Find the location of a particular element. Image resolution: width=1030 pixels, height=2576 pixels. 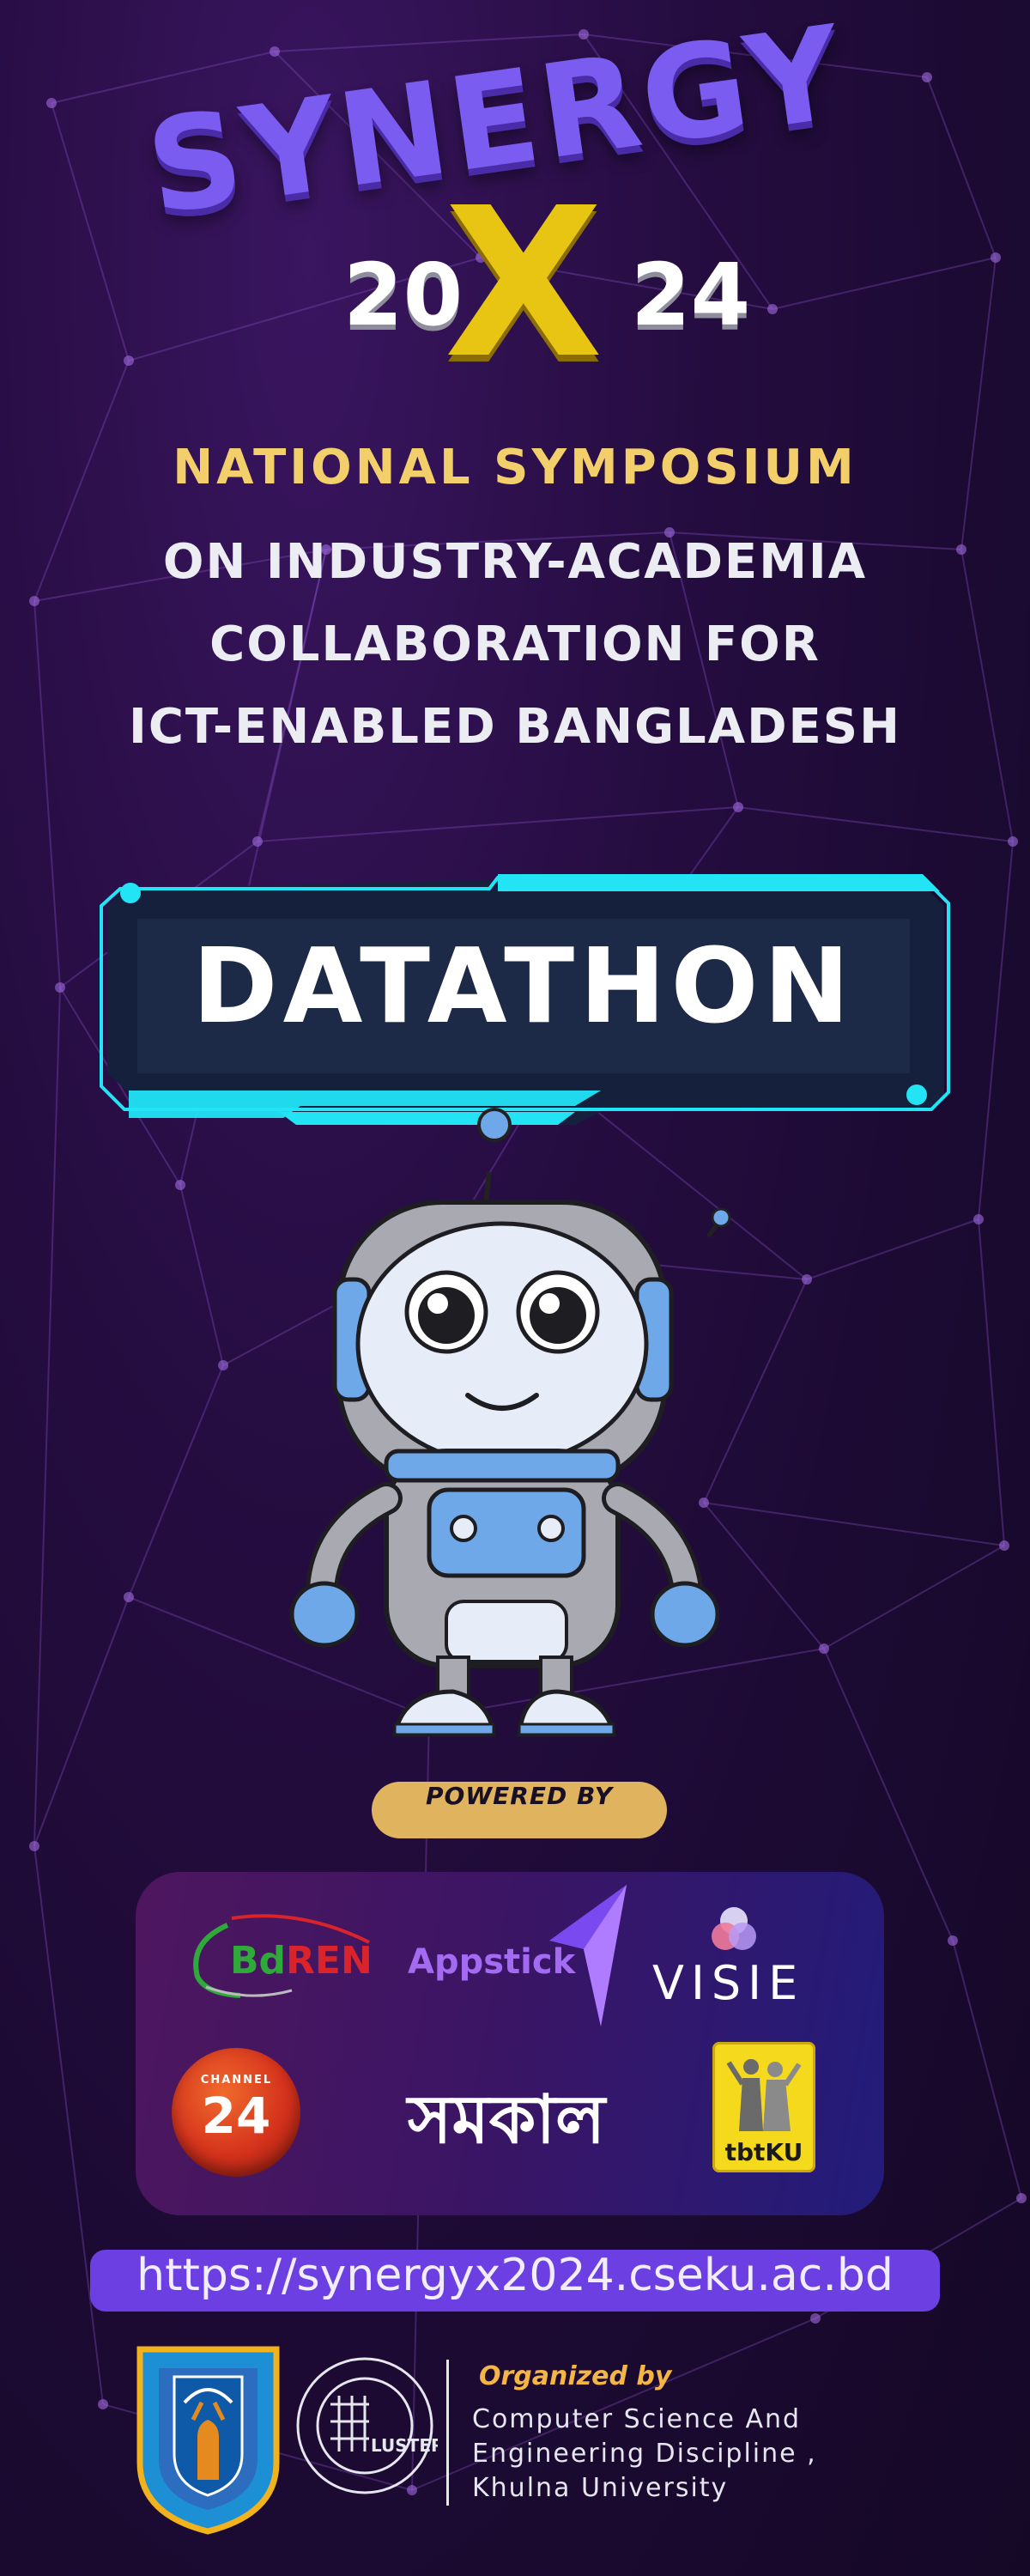

channel24-number: 24 is located at coordinates (236, 2116).